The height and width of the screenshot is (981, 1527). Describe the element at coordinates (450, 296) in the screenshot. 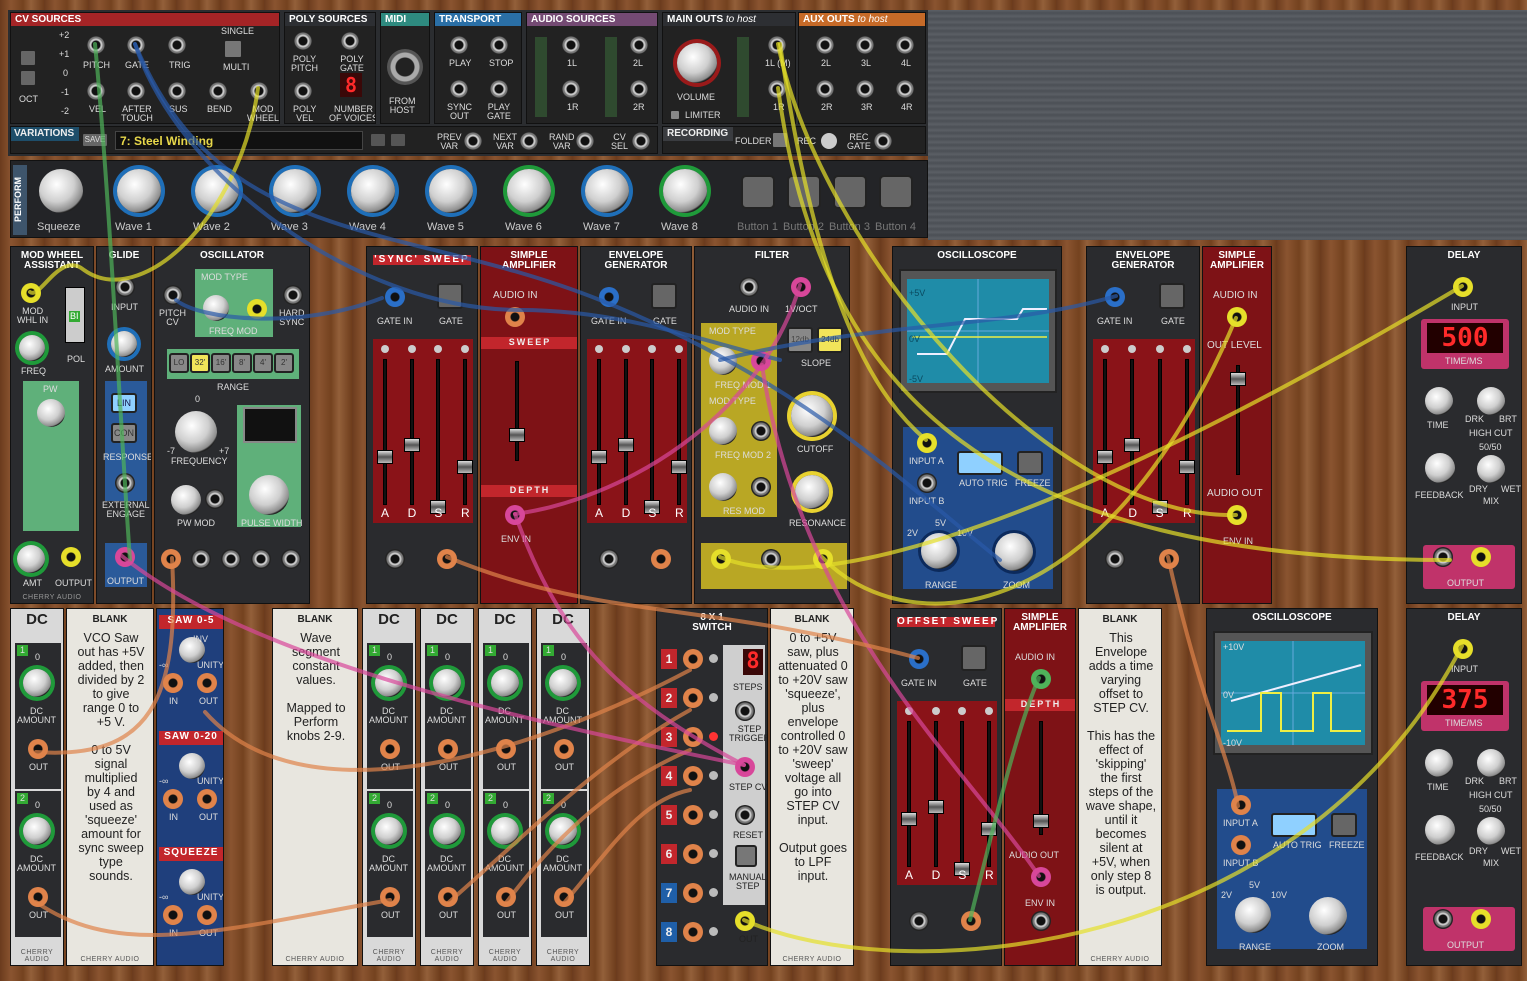

I see `sync_sweep-gate-button` at that location.